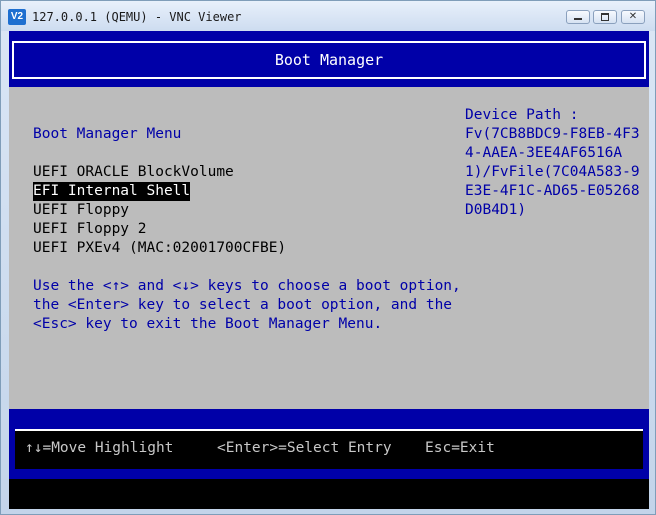 The height and width of the screenshot is (515, 656). I want to click on maximize-button, so click(605, 17).